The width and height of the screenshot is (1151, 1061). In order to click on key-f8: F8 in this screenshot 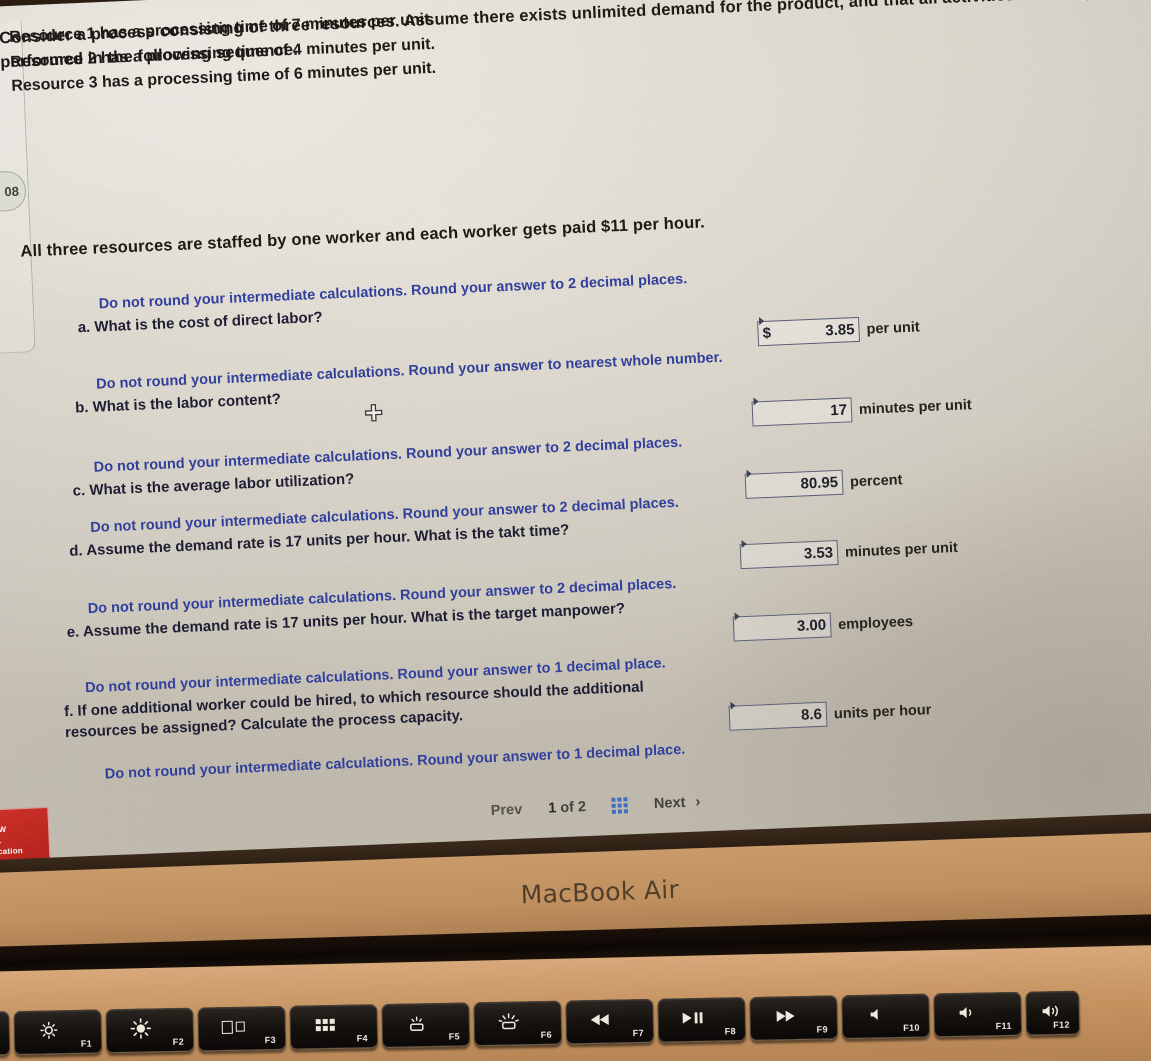, I will do `click(702, 1019)`.